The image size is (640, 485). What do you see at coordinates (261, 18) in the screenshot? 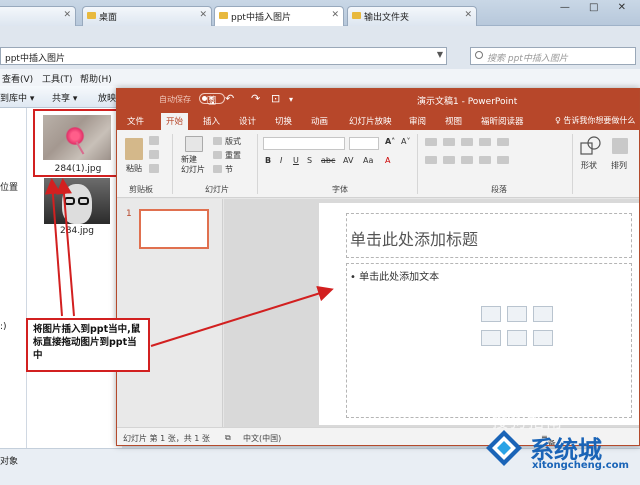
I see `tab-label: ppt中插入图片` at bounding box center [261, 18].